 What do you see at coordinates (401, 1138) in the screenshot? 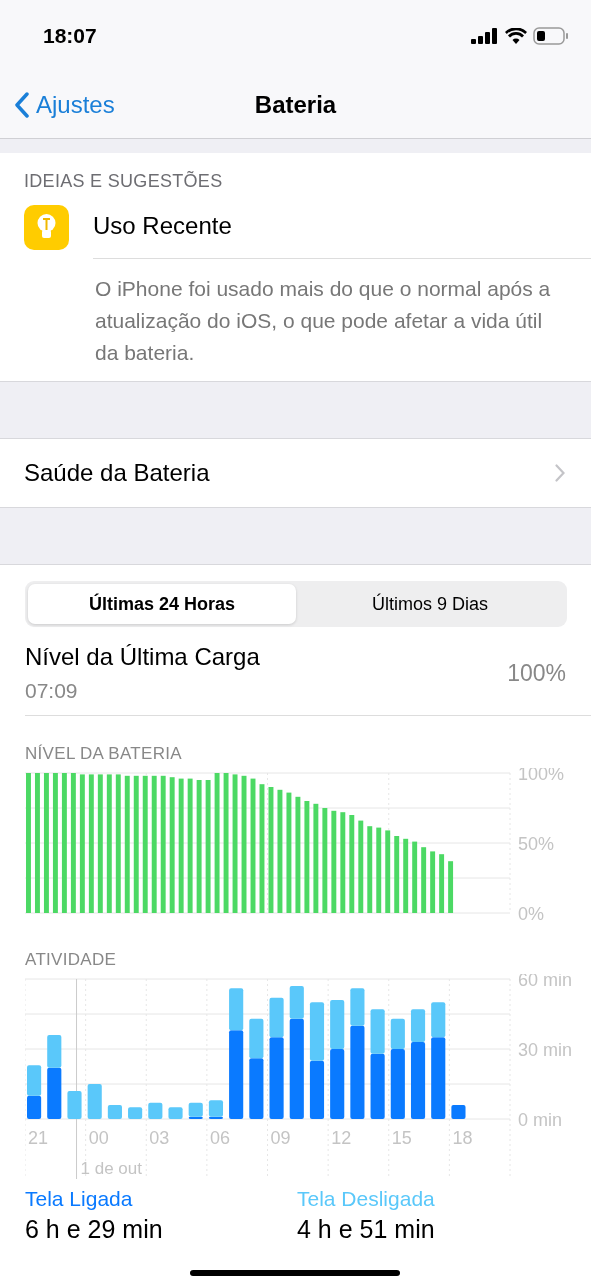
I see `axis-label: 15` at bounding box center [401, 1138].